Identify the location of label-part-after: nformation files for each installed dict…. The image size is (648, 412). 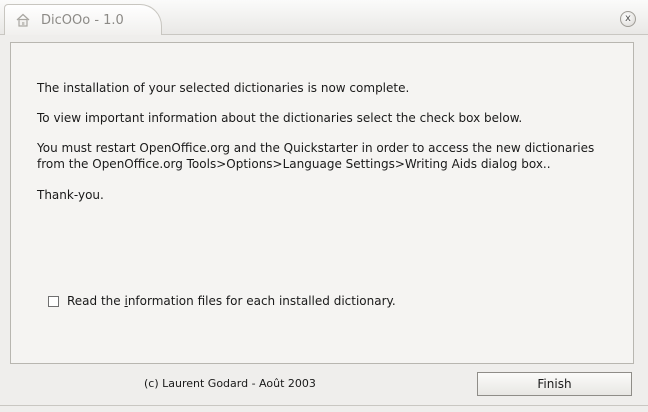
(261, 301).